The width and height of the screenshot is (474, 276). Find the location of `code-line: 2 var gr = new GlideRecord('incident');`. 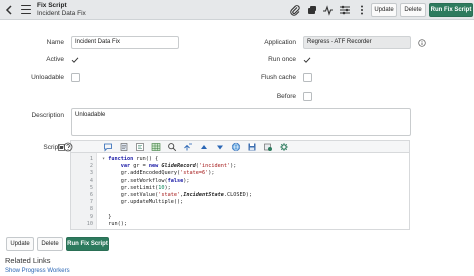

code-line: 2 var gr = new GlideRecord('incident'); is located at coordinates (240, 166).